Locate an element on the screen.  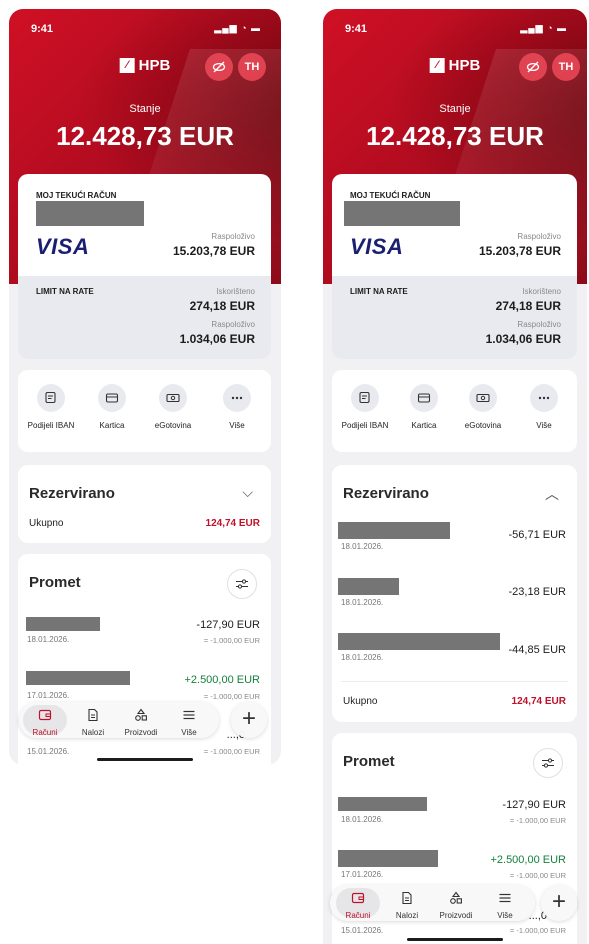
tx-date: 15.01.2026. is located at coordinates (48, 751).